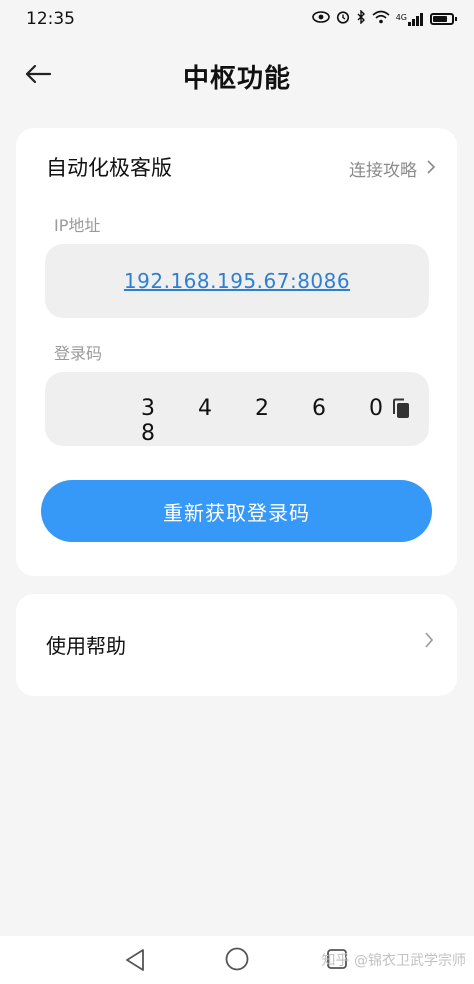  Describe the element at coordinates (271, 421) in the screenshot. I see `login-code-value: 3 4 2 6 0 8` at that location.